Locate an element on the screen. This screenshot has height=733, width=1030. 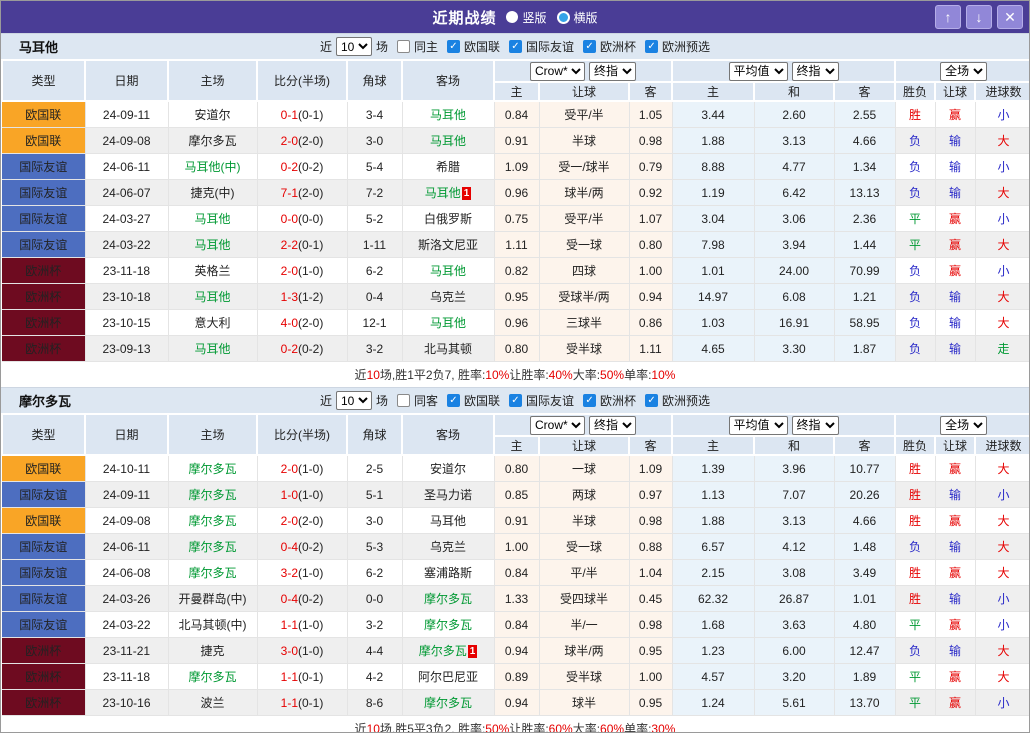
handicap-cell: 半球 is located at coordinates (584, 520).